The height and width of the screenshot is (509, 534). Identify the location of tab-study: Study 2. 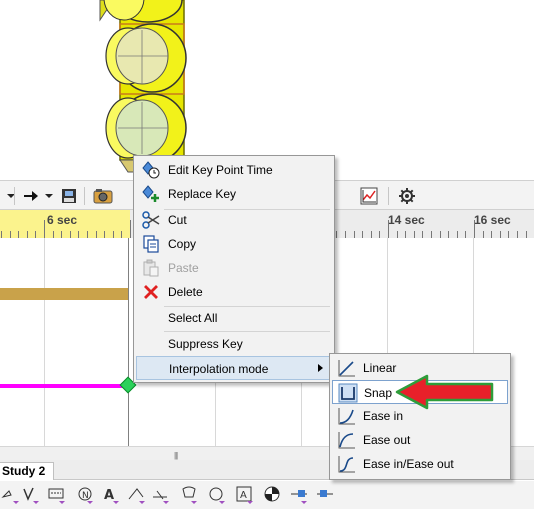
(27, 471).